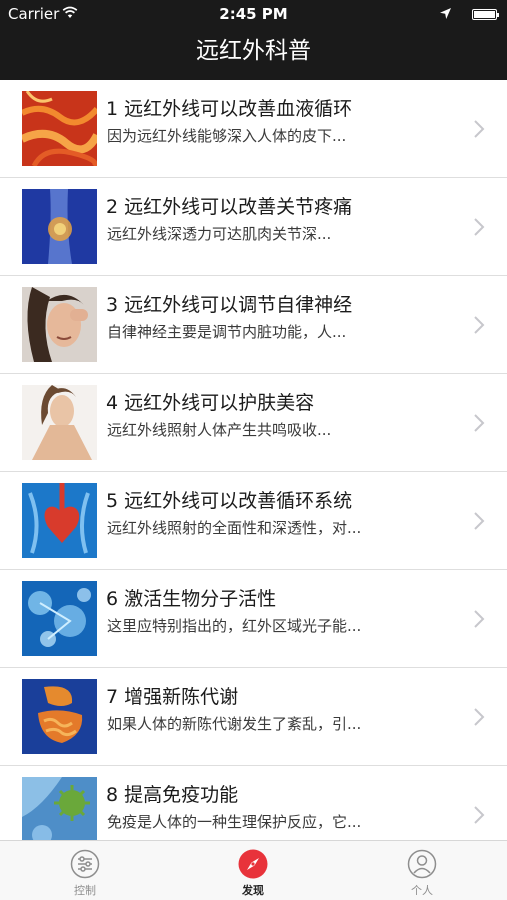  What do you see at coordinates (229, 501) in the screenshot?
I see `article-title: 5 远红外线可以改善循环系统` at bounding box center [229, 501].